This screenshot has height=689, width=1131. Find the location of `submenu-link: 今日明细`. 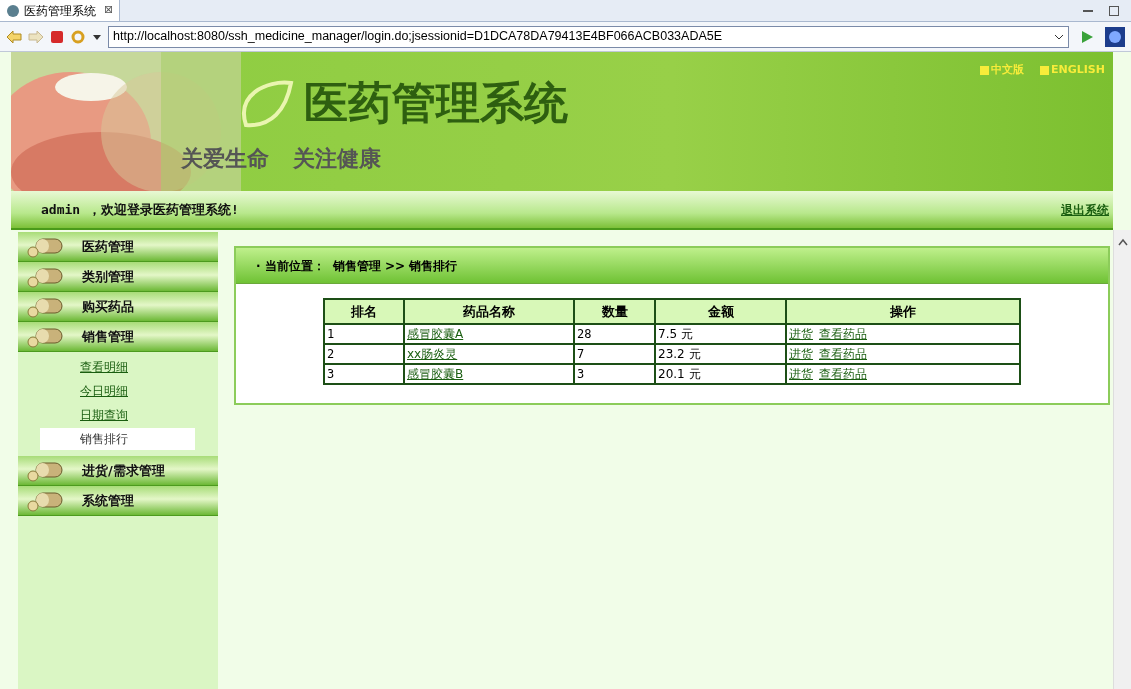

submenu-link: 今日明细 is located at coordinates (117, 391).